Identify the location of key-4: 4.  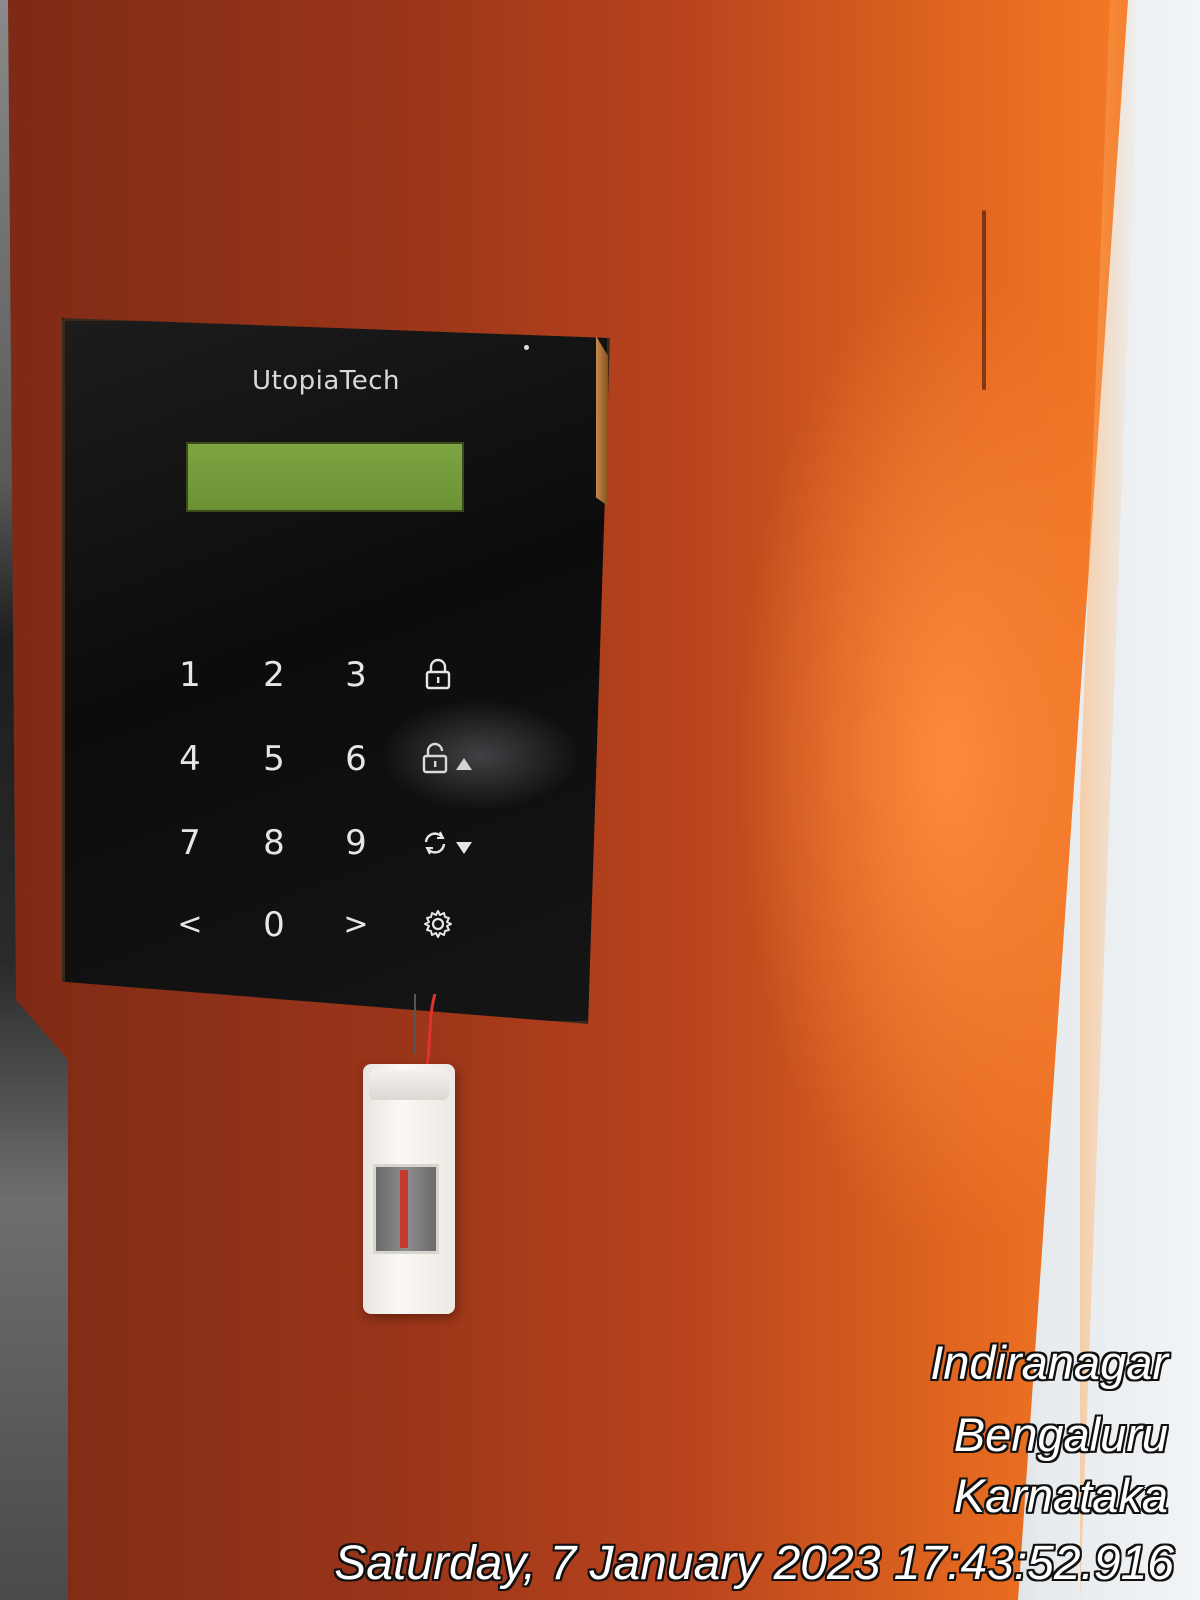
(190, 759).